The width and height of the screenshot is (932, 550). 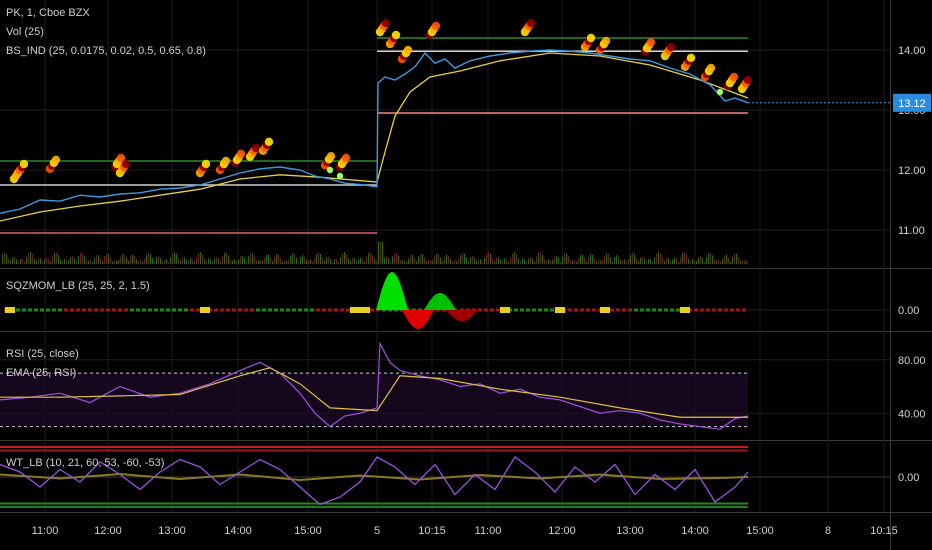 I want to click on rsi-tick-label: 80.00, so click(x=912, y=361).